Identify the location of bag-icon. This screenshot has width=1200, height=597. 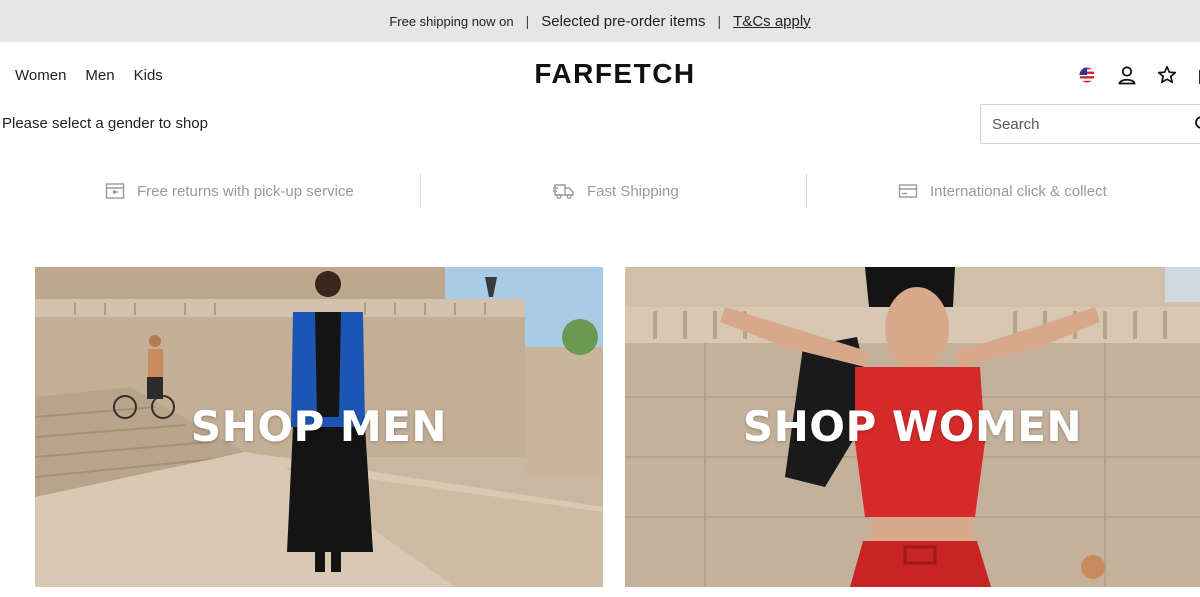
(1198, 75).